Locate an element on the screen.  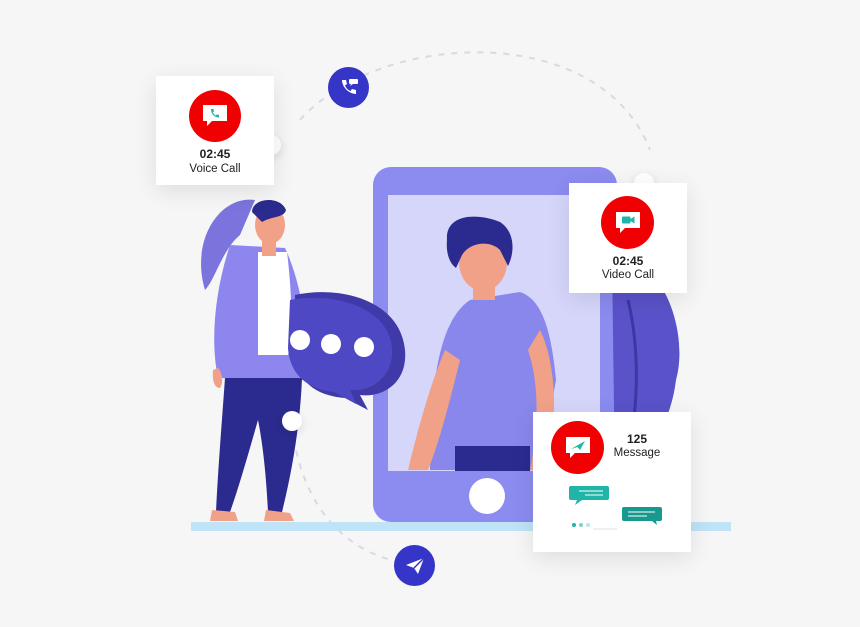
paper-plane-glyph is located at coordinates (415, 565).